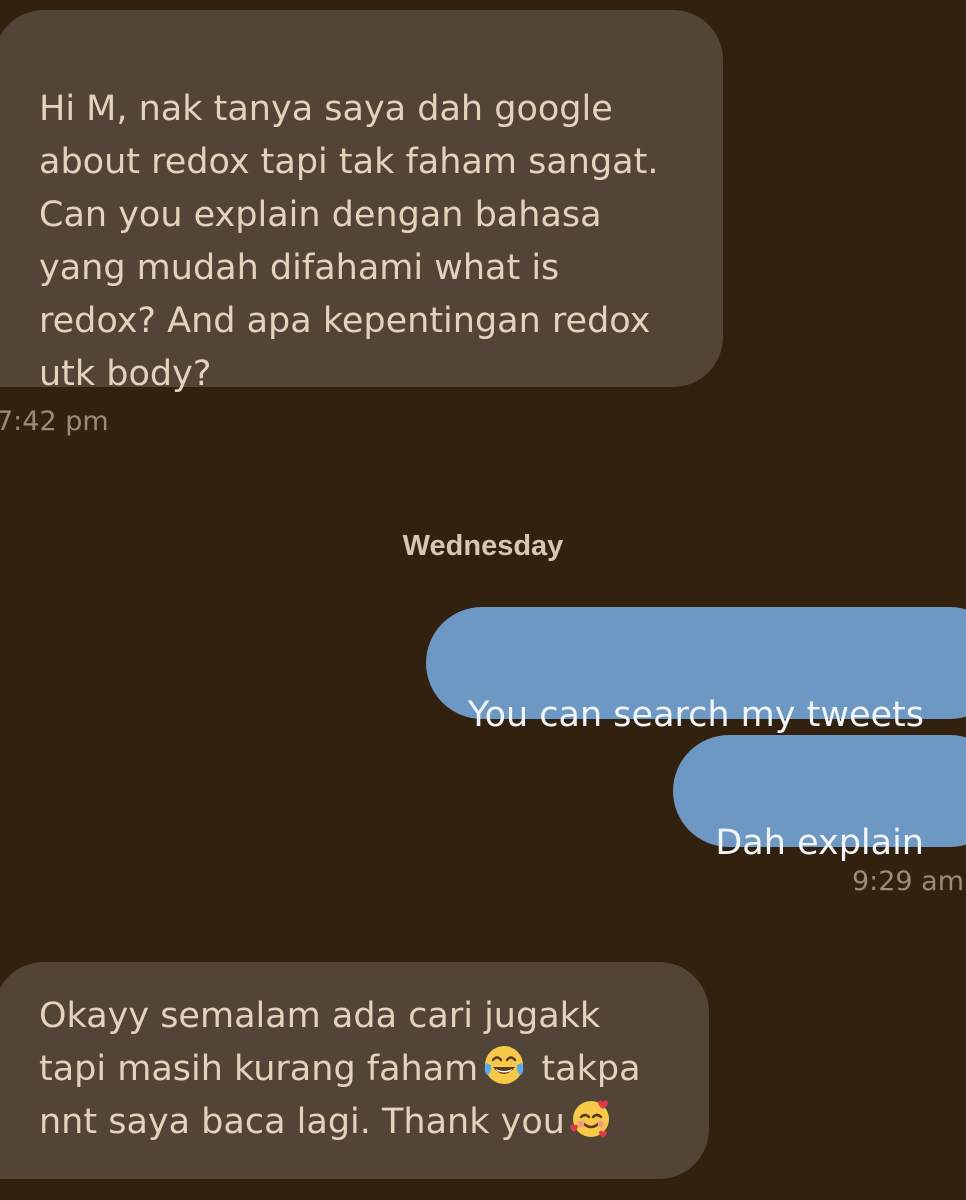 The width and height of the screenshot is (966, 1200). I want to click on message-text: Dah explain, so click(819, 843).